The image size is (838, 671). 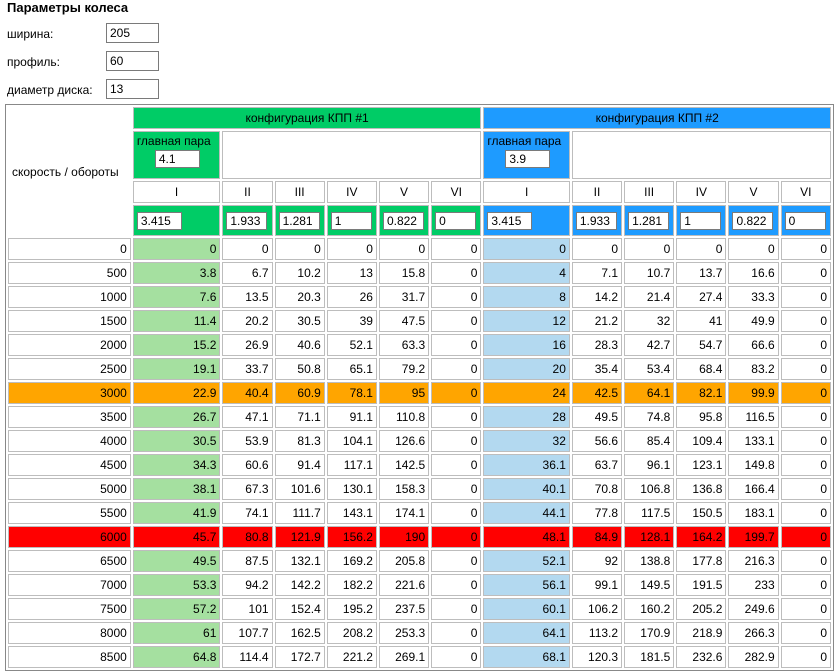 What do you see at coordinates (299, 513) in the screenshot?
I see `speed-cell: 111.7` at bounding box center [299, 513].